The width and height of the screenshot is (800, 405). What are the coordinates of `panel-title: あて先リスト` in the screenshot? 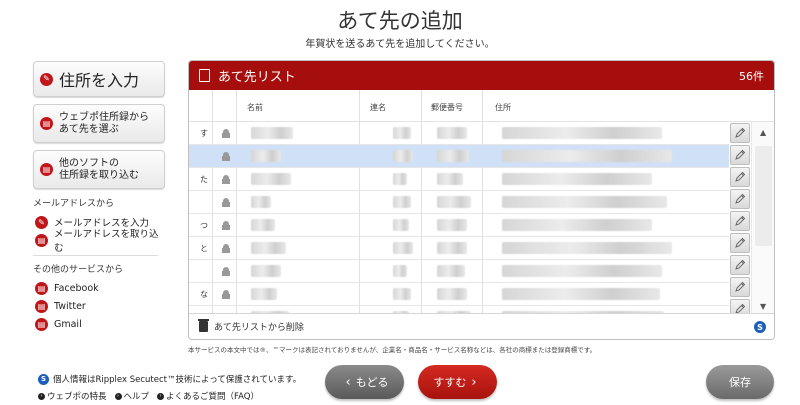 It's located at (257, 77).